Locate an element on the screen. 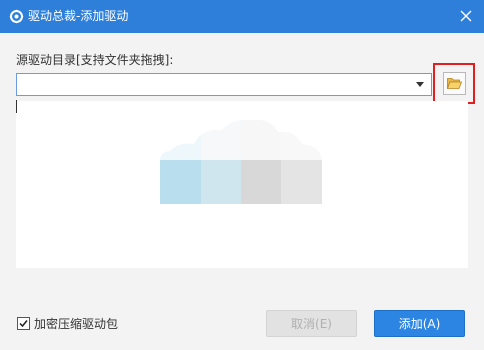 Image resolution: width=484 pixels, height=350 pixels. browse-folder-button is located at coordinates (454, 83).